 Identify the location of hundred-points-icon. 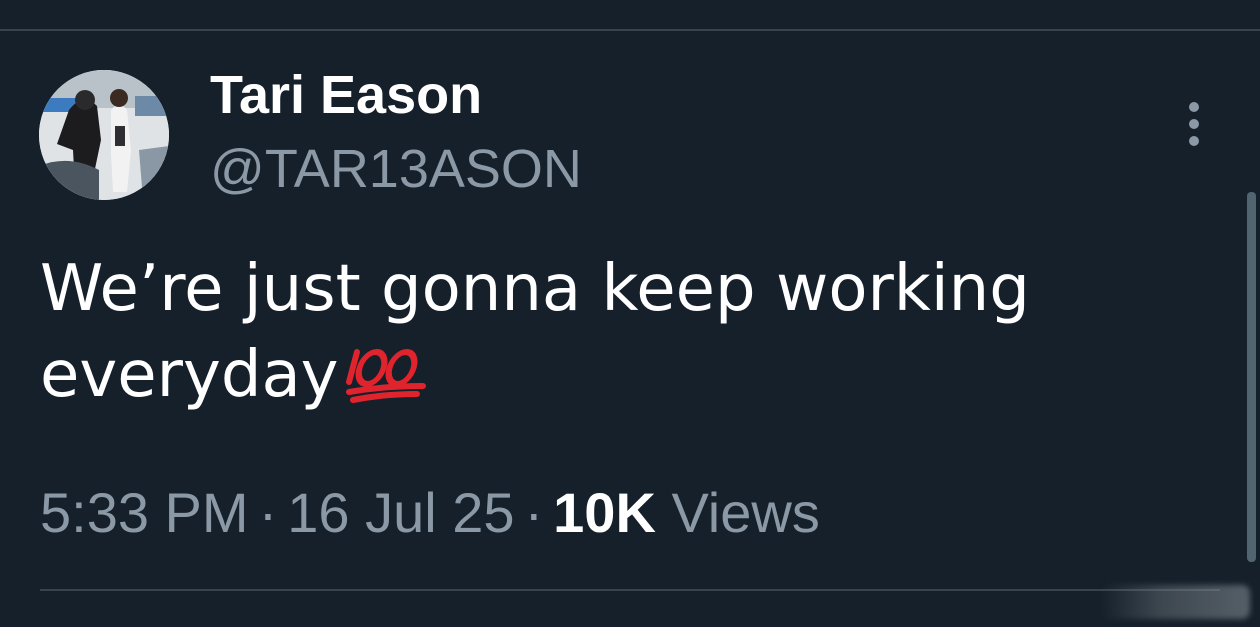
(386, 383).